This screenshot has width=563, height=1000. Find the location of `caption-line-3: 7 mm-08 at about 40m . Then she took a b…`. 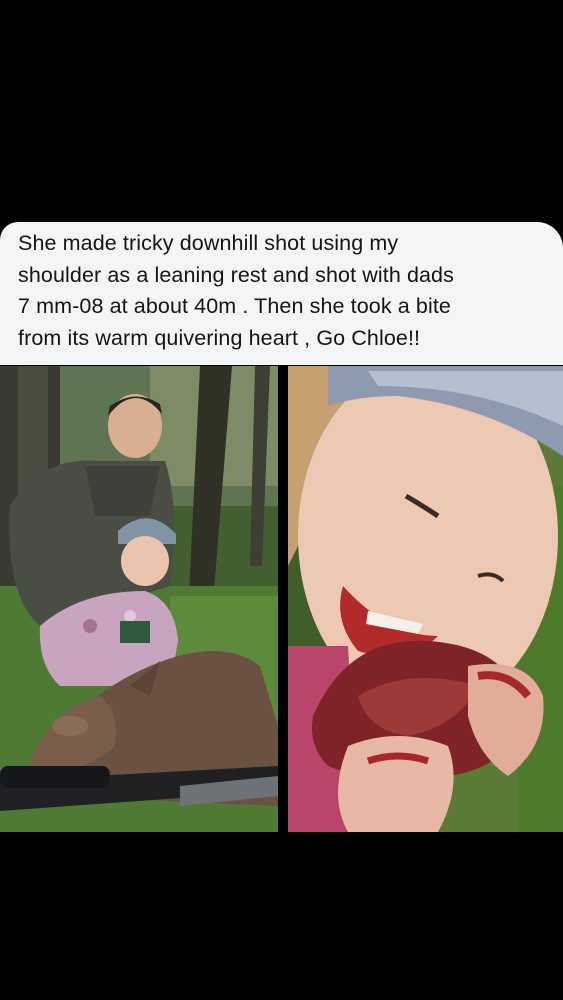

caption-line-3: 7 mm-08 at about 40m . Then she took a b… is located at coordinates (234, 306).